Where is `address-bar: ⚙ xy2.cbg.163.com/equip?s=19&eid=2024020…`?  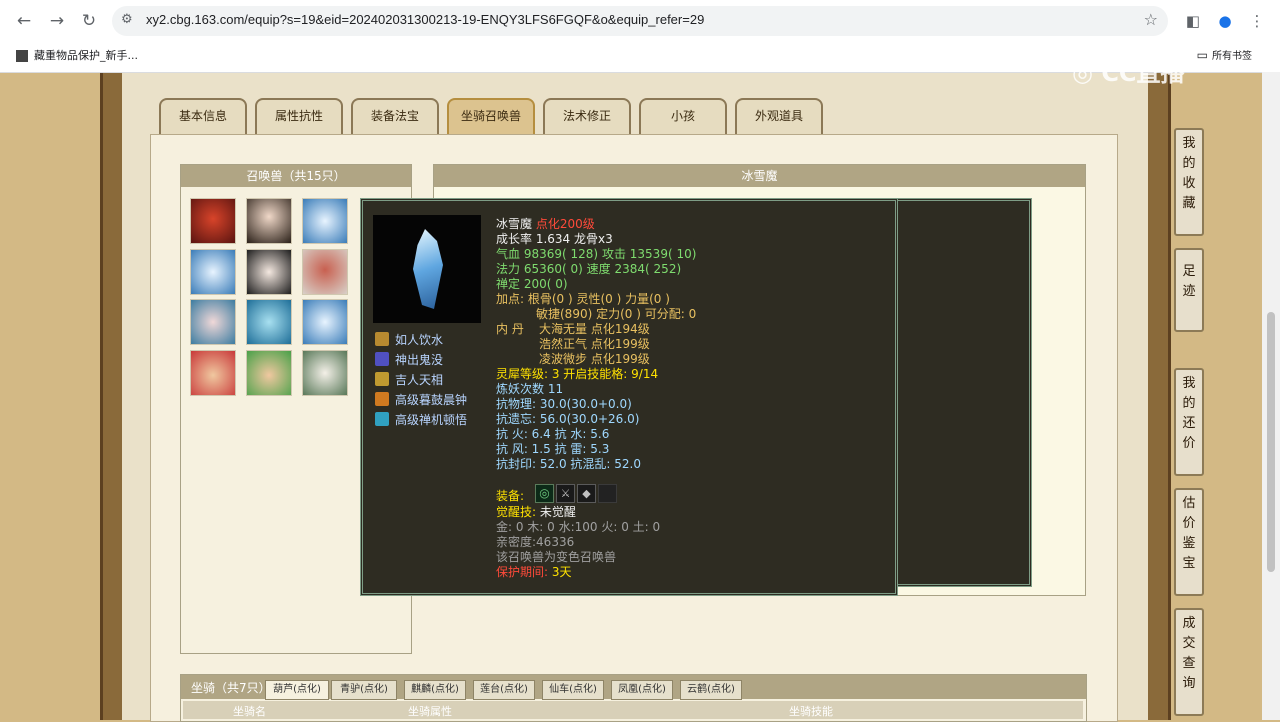
address-bar: ⚙ xy2.cbg.163.com/equip?s=19&eid=2024020… is located at coordinates (640, 21).